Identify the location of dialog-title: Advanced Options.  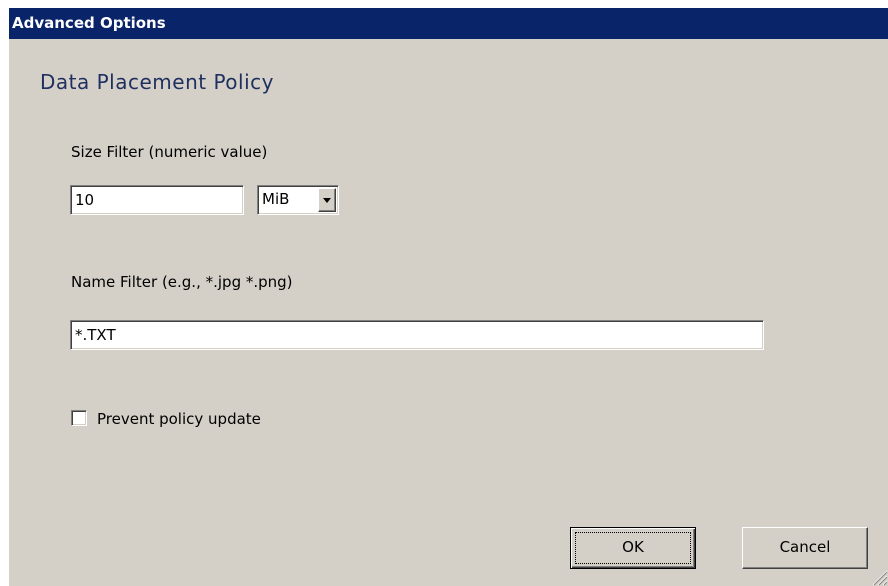
(89, 23).